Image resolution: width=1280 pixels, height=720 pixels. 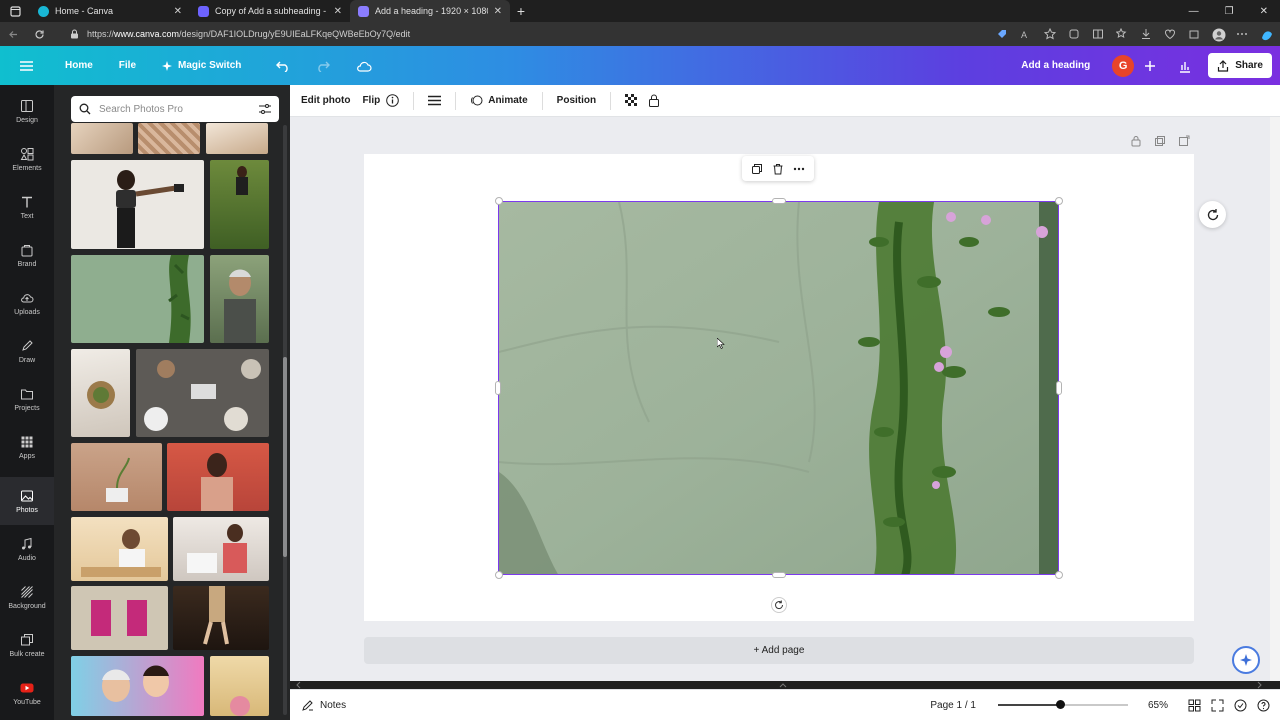 I want to click on flip-button: Flip, so click(x=371, y=100).